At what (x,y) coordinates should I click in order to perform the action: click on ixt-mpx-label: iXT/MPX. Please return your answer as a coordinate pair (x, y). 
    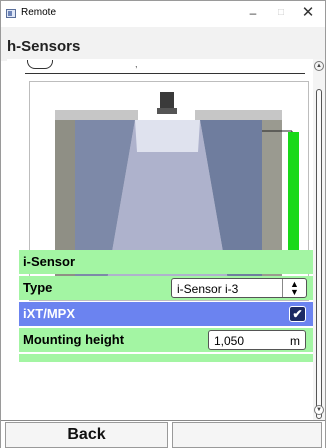
    Looking at the image, I should click on (49, 313).